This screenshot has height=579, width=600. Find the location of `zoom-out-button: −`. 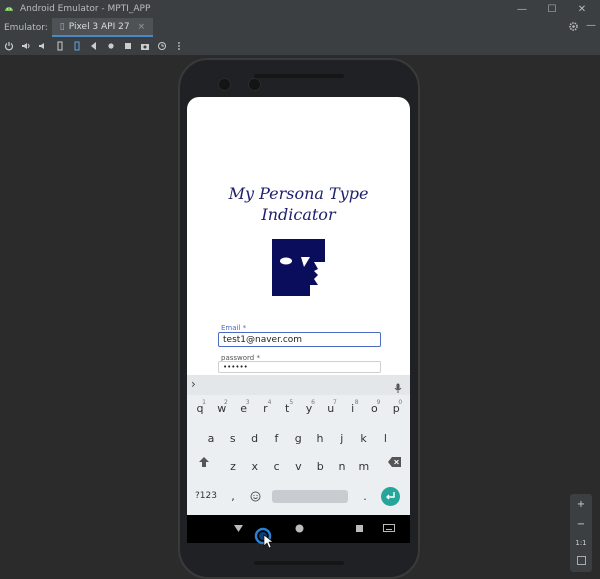

zoom-out-button: − is located at coordinates (581, 524).